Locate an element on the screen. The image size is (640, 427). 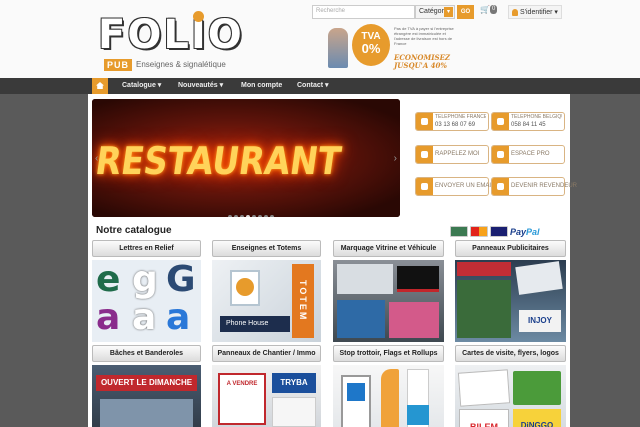
paypal-logo-right: Pal is located at coordinates (533, 231).